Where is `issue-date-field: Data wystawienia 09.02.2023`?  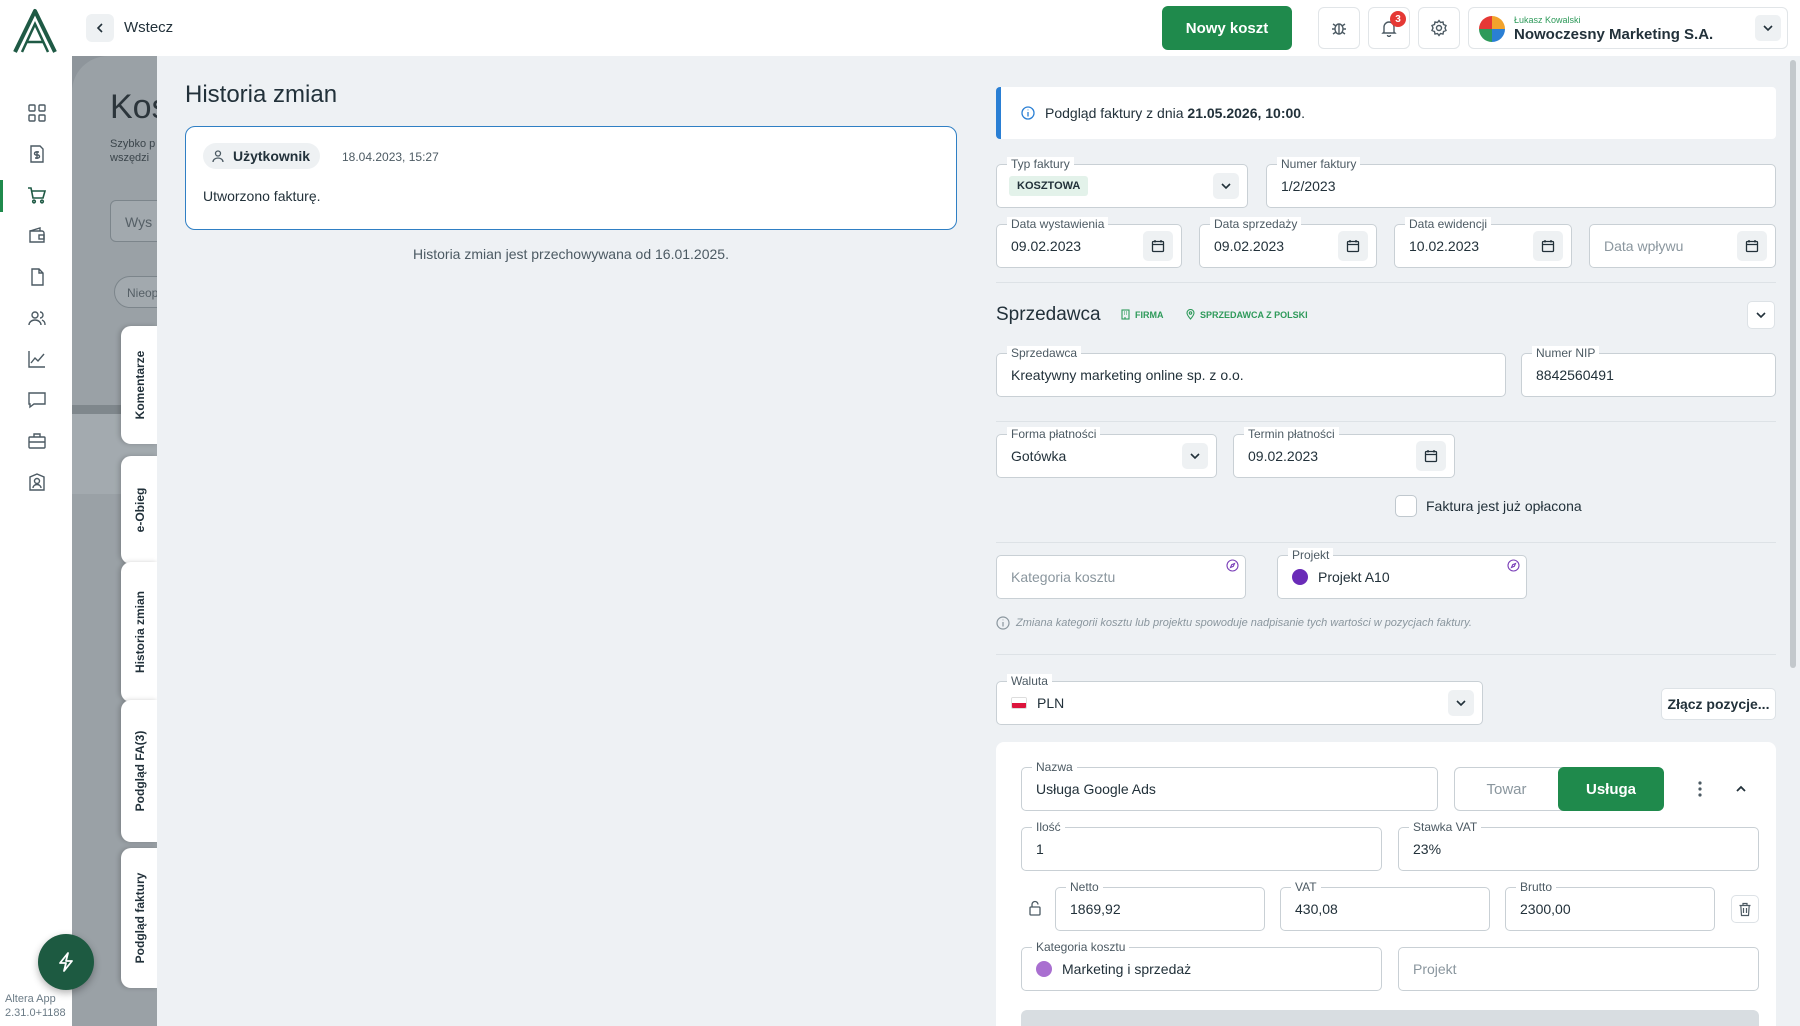 issue-date-field: Data wystawienia 09.02.2023 is located at coordinates (1089, 242).